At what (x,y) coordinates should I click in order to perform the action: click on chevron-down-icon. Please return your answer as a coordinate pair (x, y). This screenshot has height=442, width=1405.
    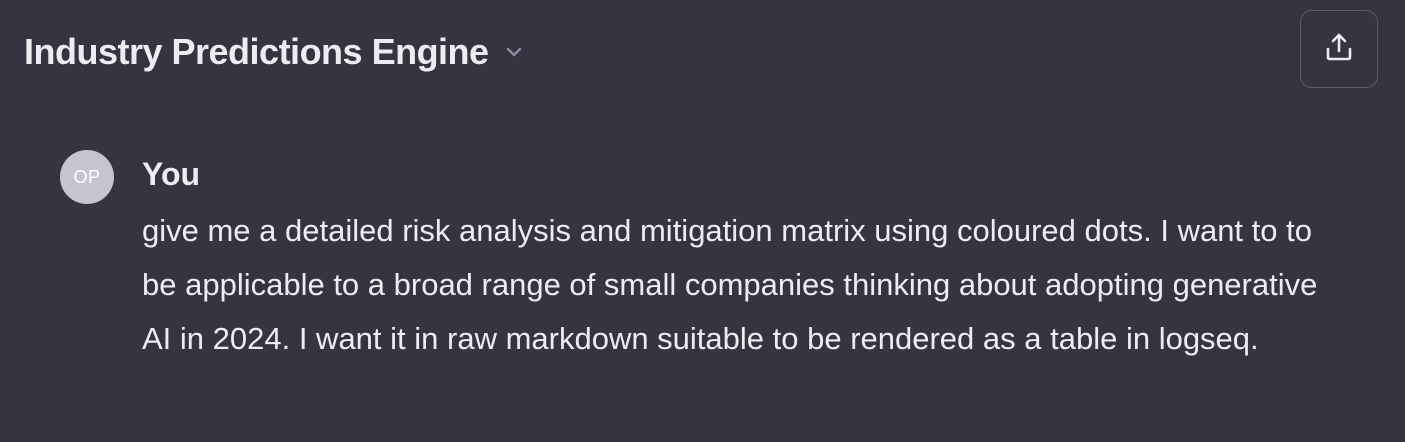
    Looking at the image, I should click on (514, 52).